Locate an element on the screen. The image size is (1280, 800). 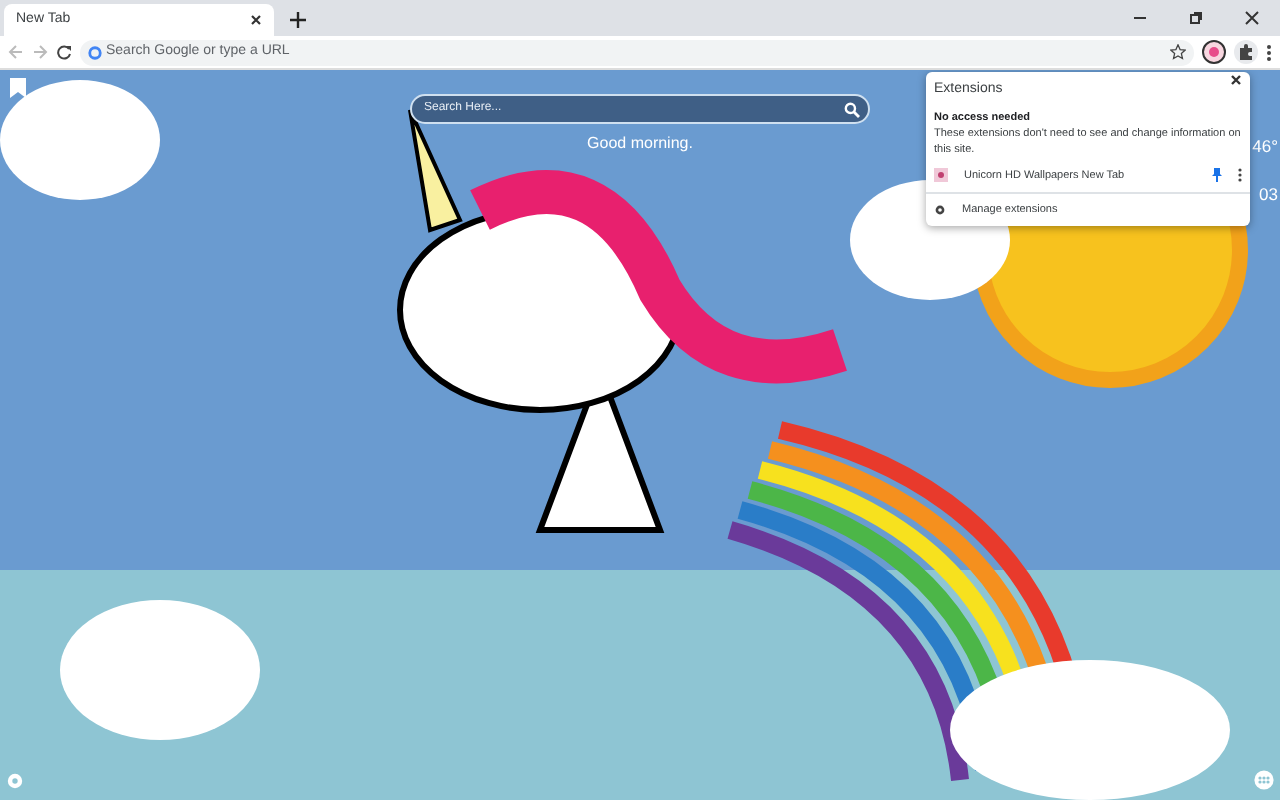
greeting-text: Good morning. is located at coordinates (640, 144).